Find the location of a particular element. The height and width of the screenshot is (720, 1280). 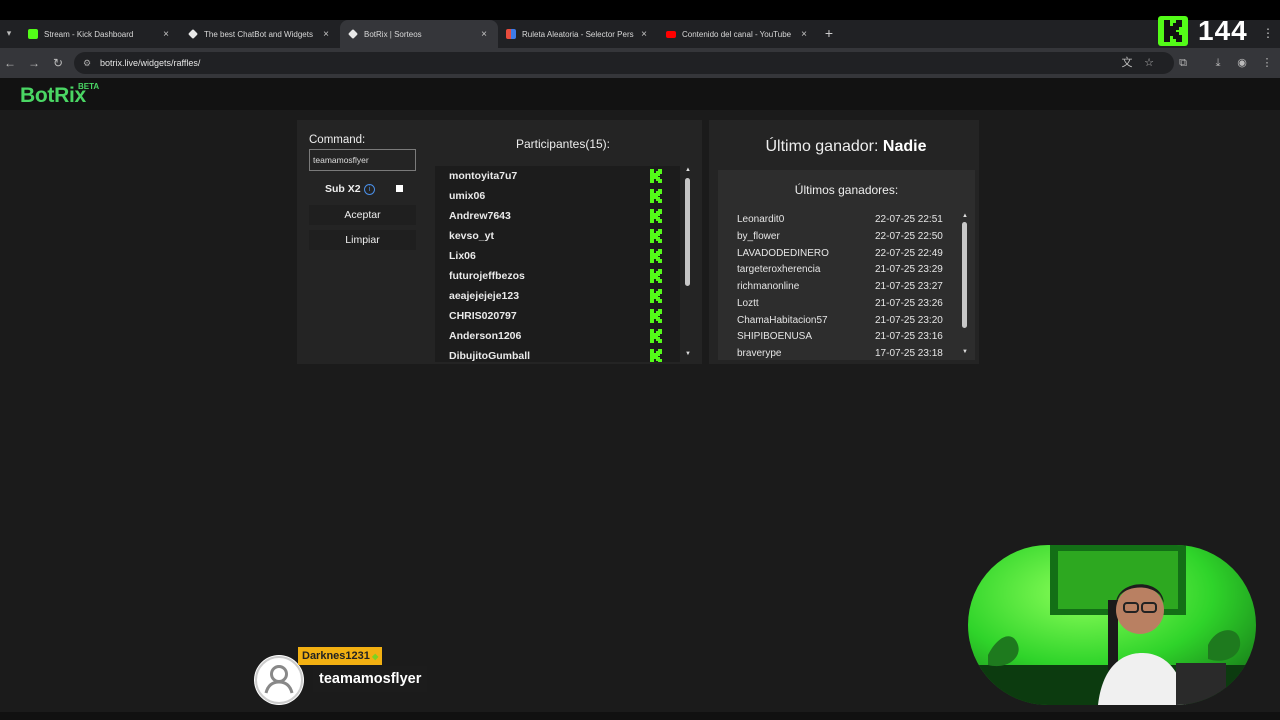

winner-date: 22-07-25 22:49 is located at coordinates (909, 253).